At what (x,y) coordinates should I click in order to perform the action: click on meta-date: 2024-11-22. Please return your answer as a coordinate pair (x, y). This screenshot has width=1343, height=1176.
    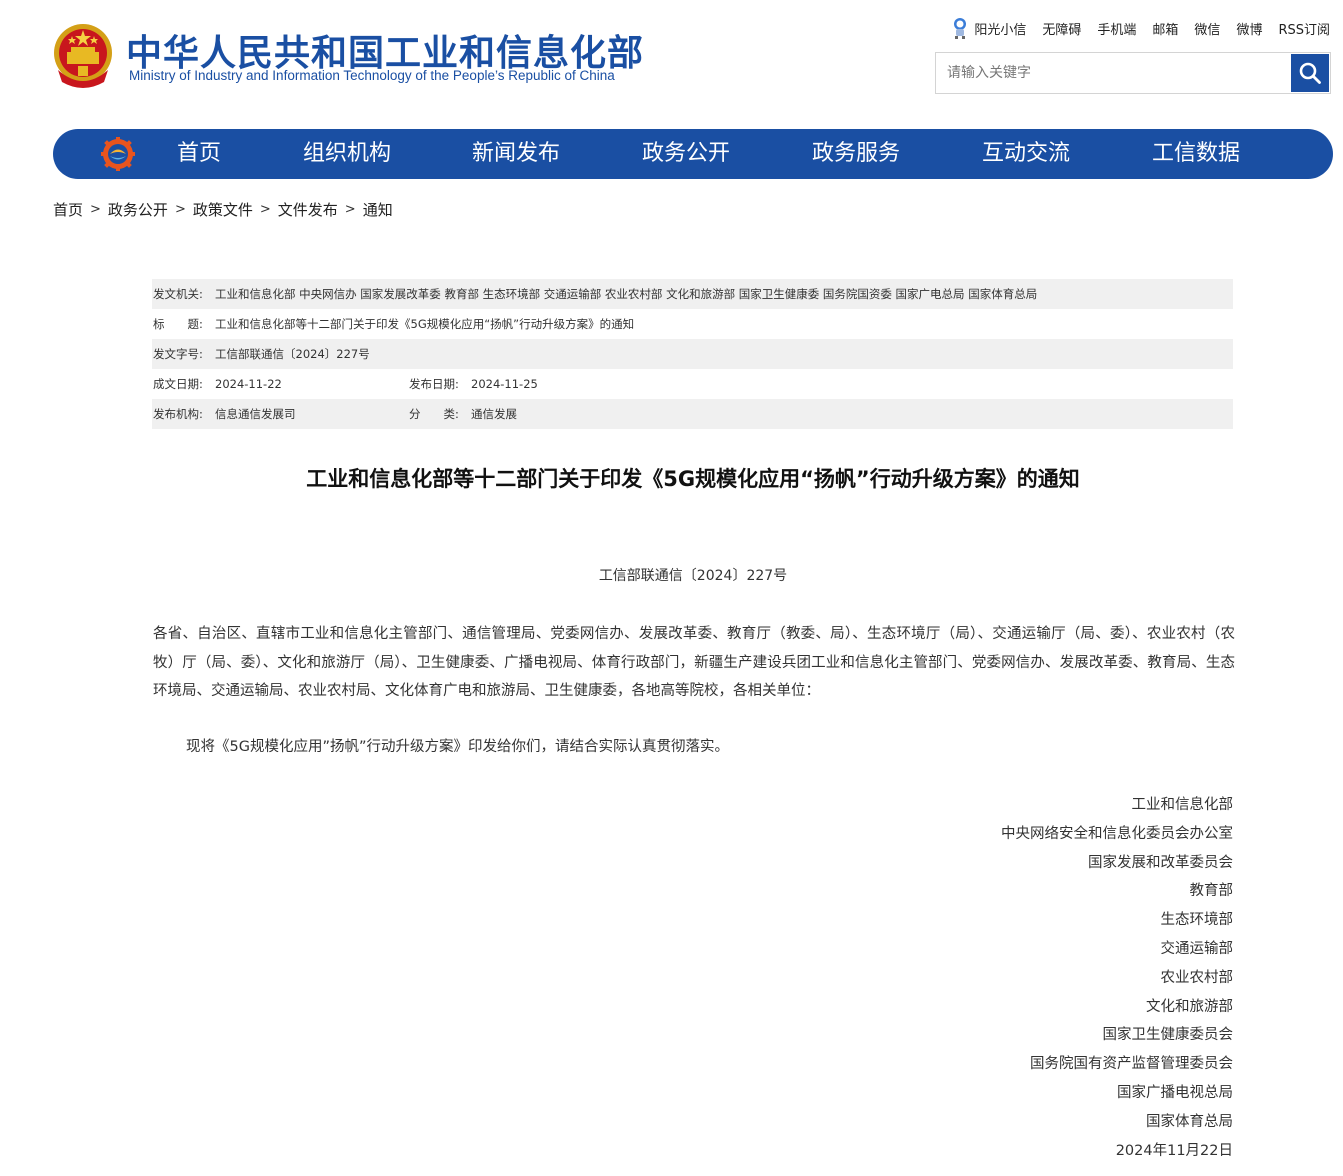
    Looking at the image, I should click on (248, 384).